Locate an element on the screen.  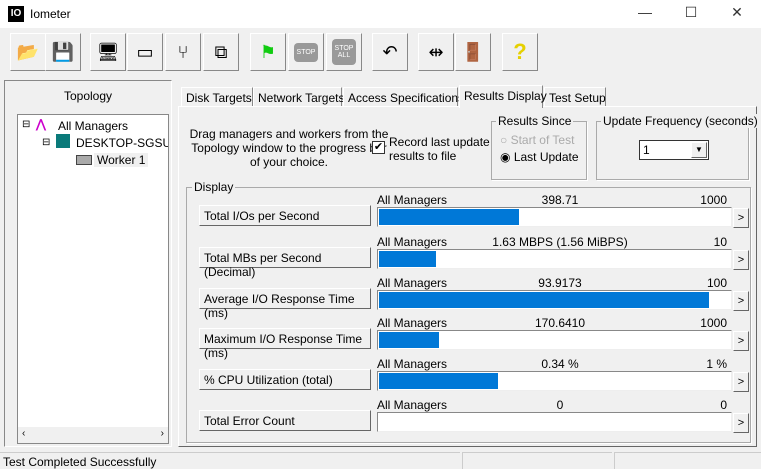
new-manager-icon: 🖥 is located at coordinates (108, 51).